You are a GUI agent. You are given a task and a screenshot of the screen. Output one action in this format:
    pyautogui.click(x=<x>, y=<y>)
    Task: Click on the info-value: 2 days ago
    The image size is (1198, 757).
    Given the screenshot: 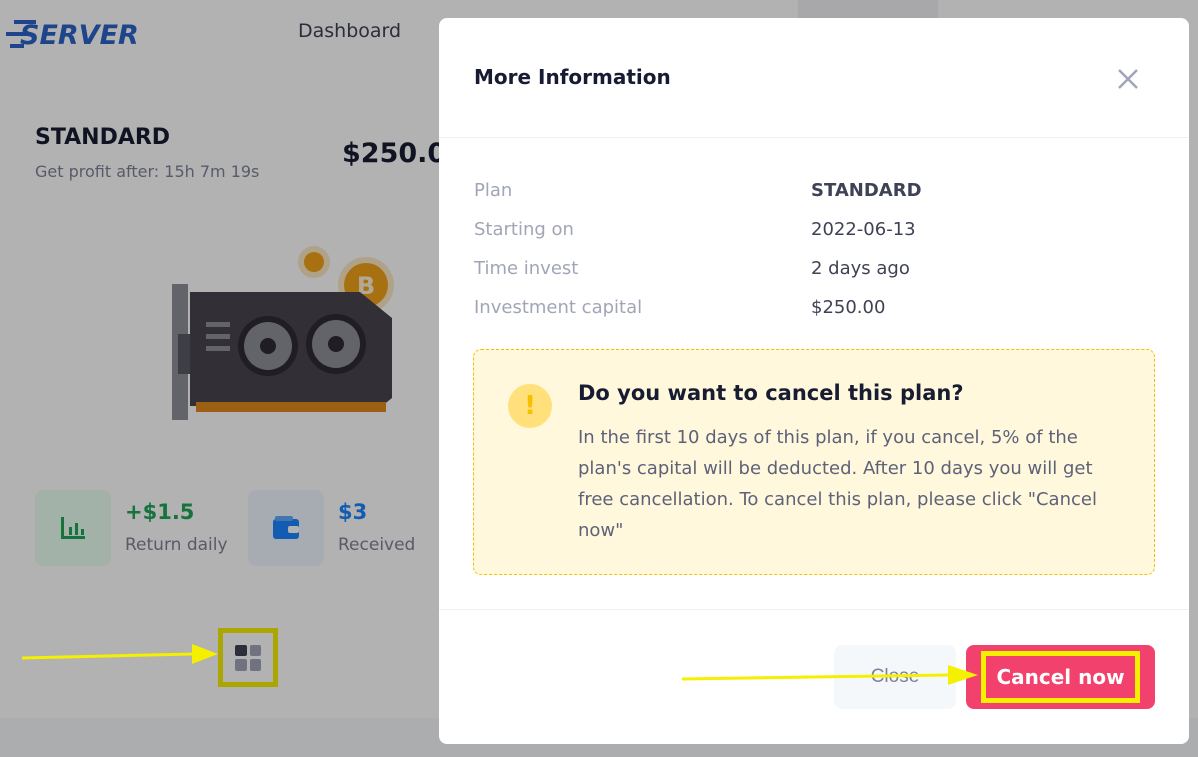 What is the action you would take?
    pyautogui.click(x=860, y=268)
    